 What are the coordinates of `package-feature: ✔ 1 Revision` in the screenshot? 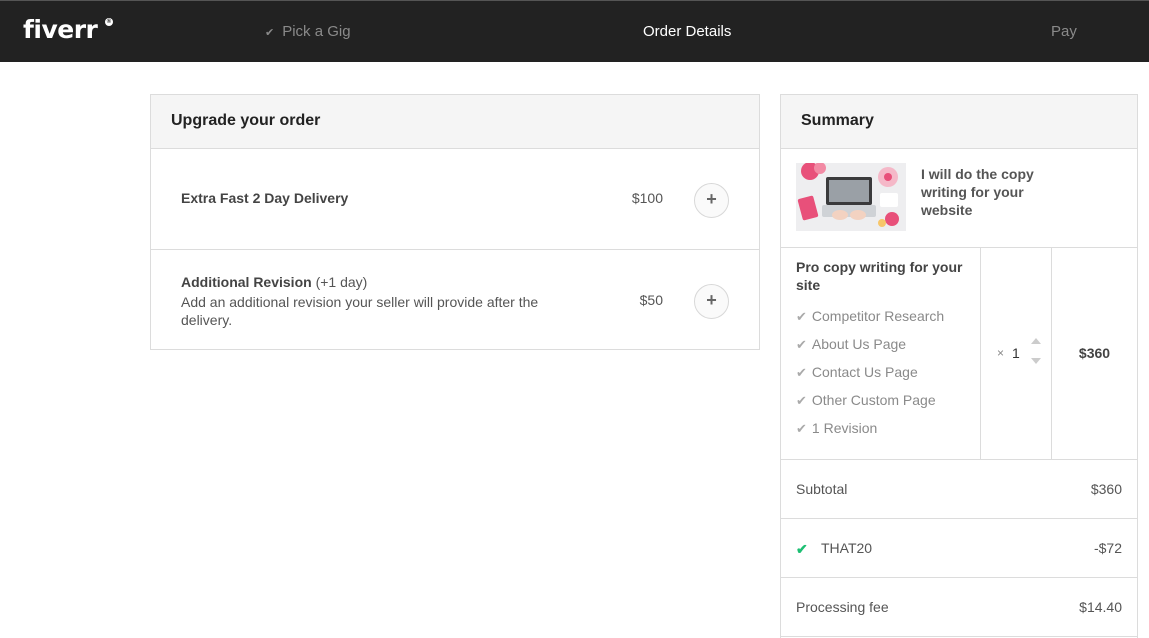 It's located at (880, 434).